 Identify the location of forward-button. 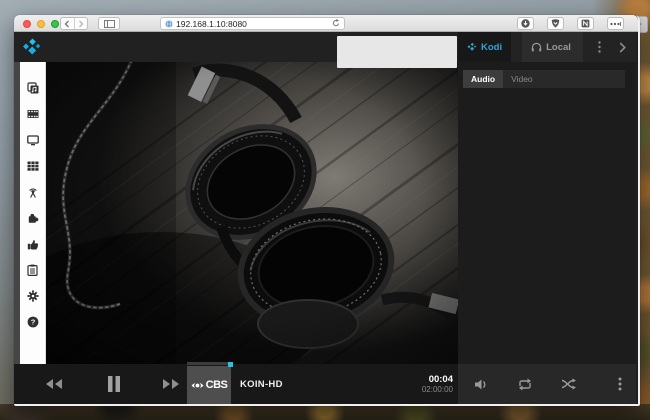
(80, 23).